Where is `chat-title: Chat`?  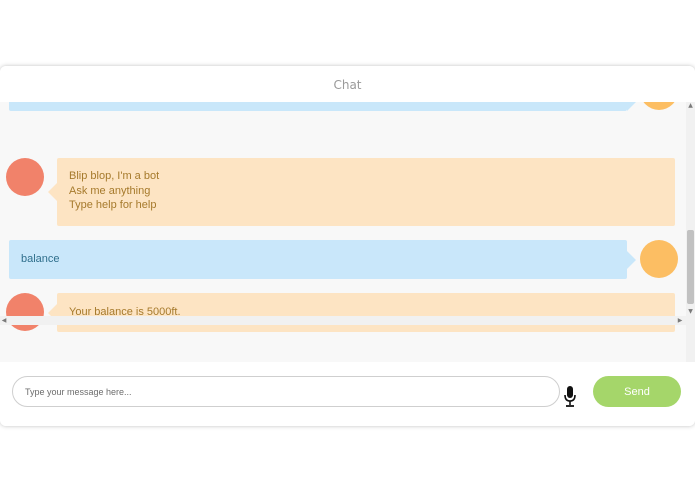 chat-title: Chat is located at coordinates (347, 85).